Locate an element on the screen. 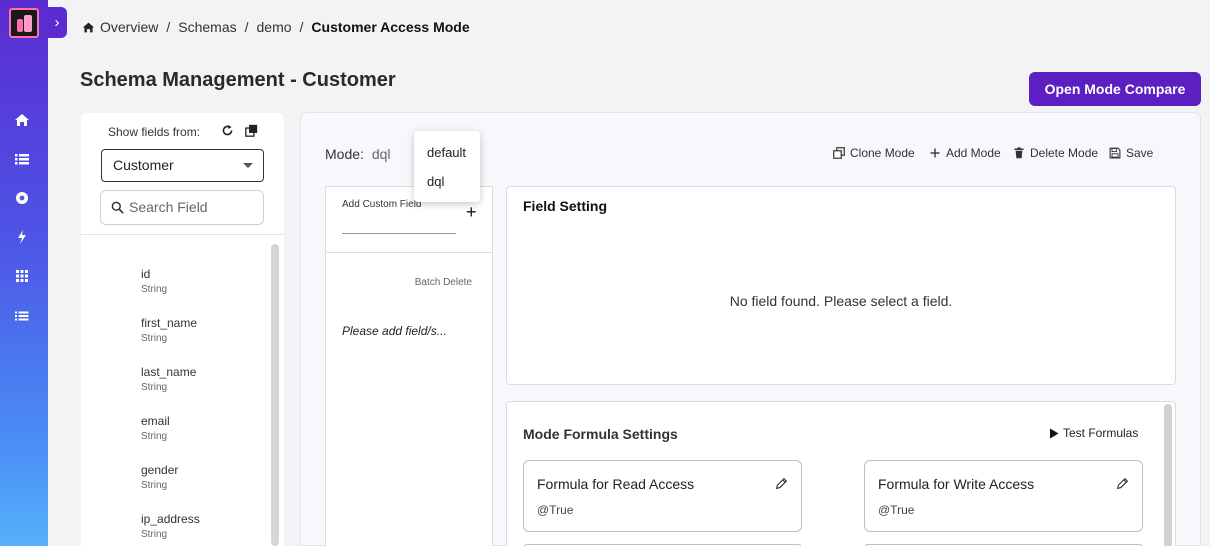 Image resolution: width=1210 pixels, height=546 pixels. delete-mode-button: Delete Mode is located at coordinates (1055, 153).